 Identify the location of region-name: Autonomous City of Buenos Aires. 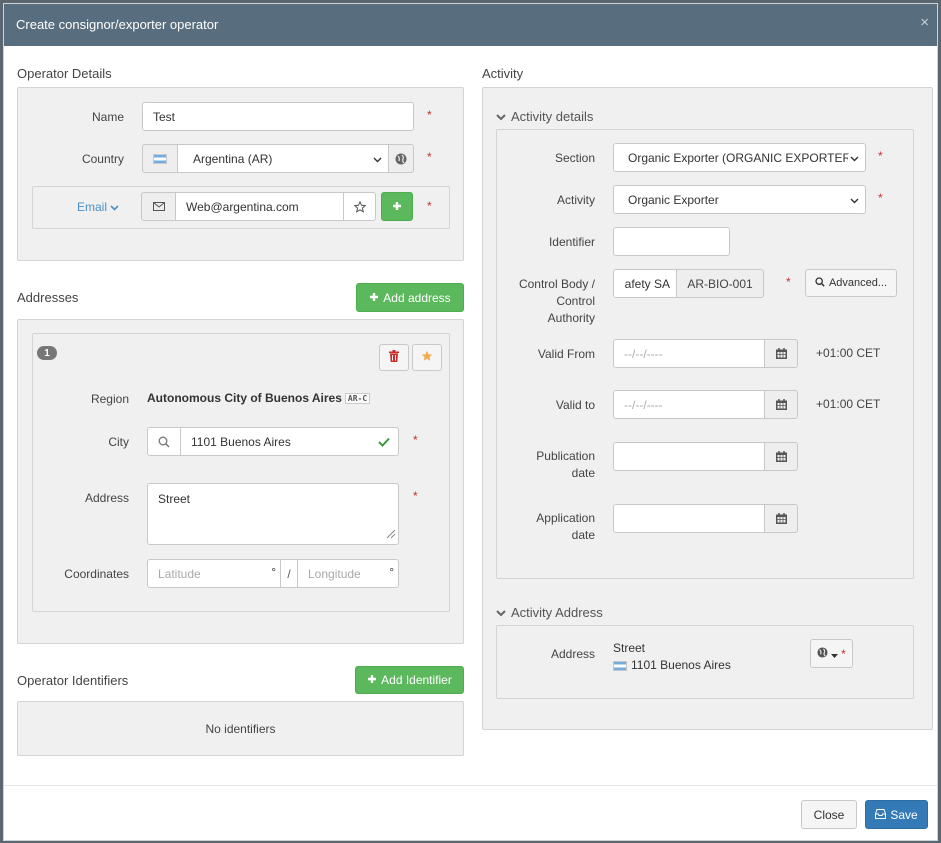
(244, 398).